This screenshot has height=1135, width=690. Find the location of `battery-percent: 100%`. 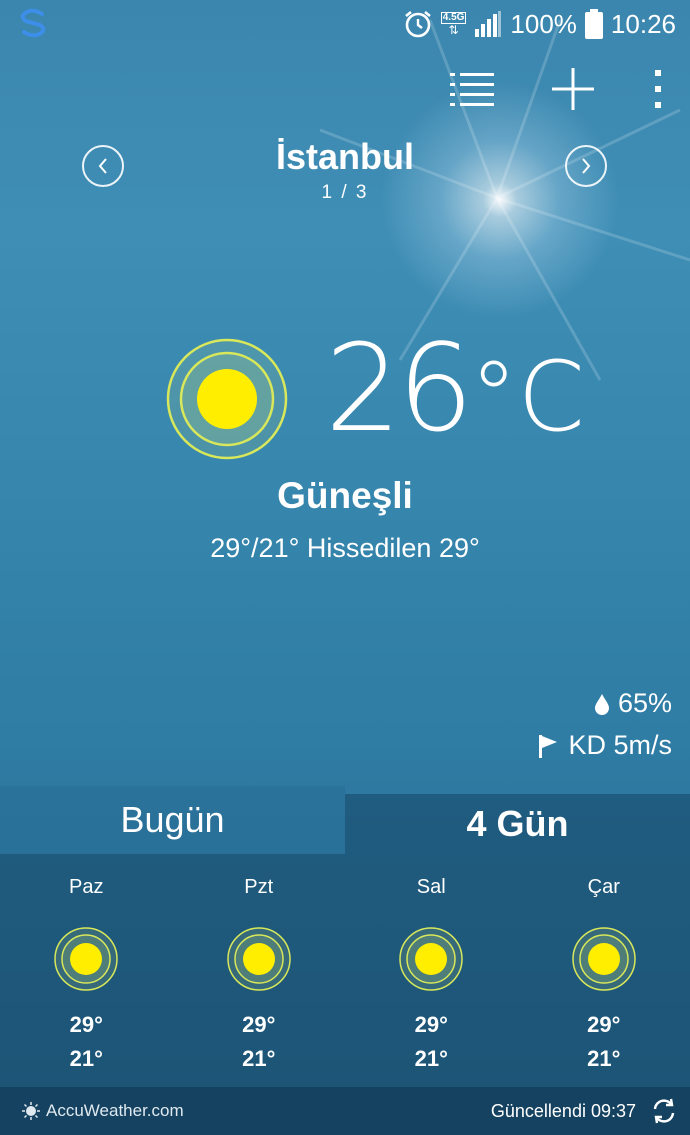

battery-percent: 100% is located at coordinates (543, 23).